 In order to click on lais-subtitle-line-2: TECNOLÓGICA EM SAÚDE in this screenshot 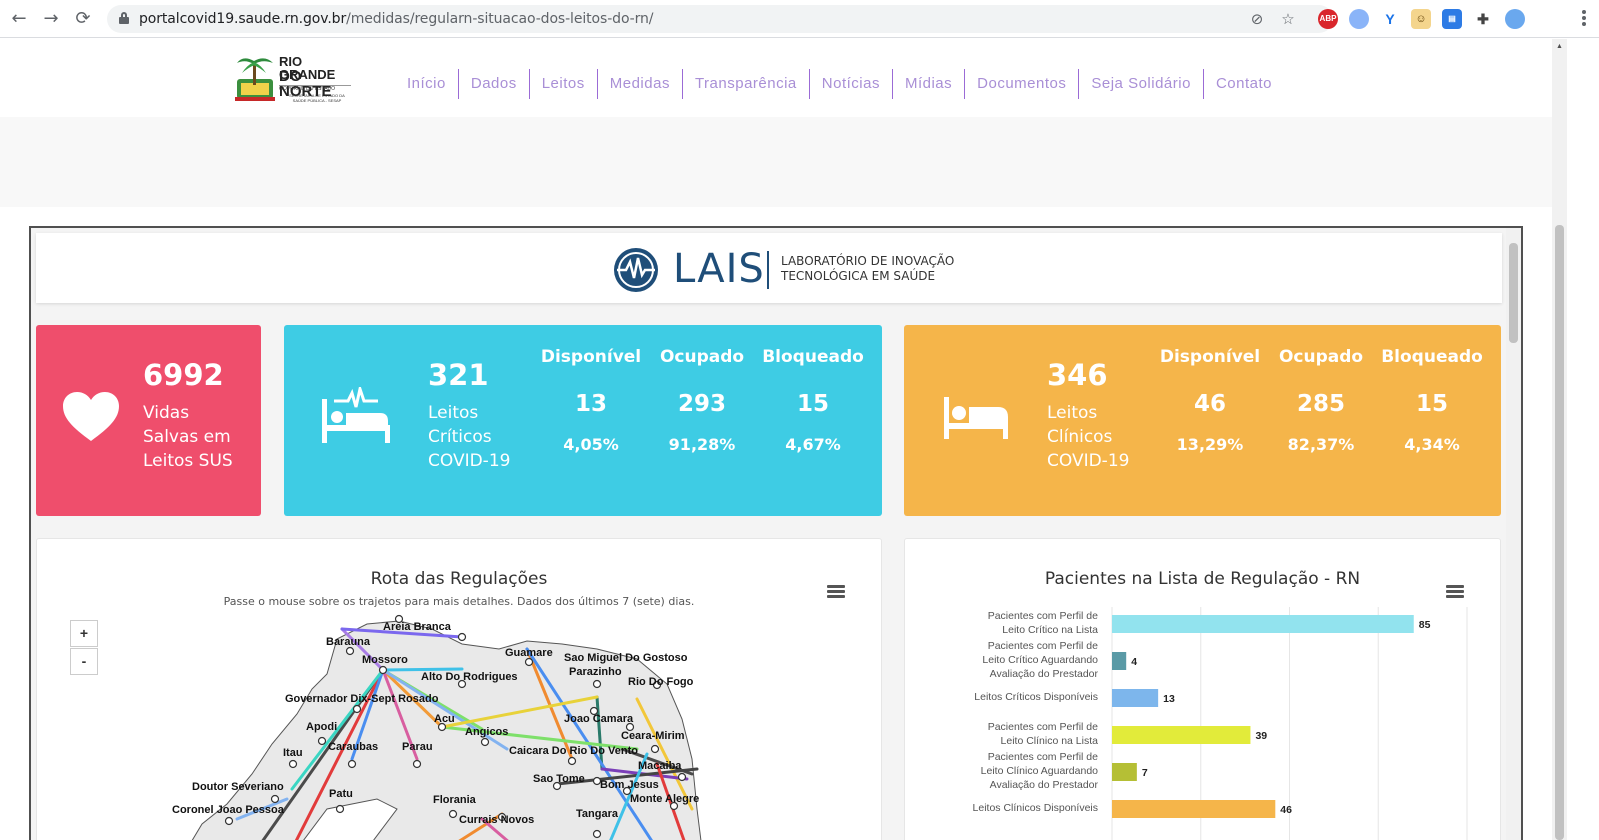, I will do `click(858, 276)`.